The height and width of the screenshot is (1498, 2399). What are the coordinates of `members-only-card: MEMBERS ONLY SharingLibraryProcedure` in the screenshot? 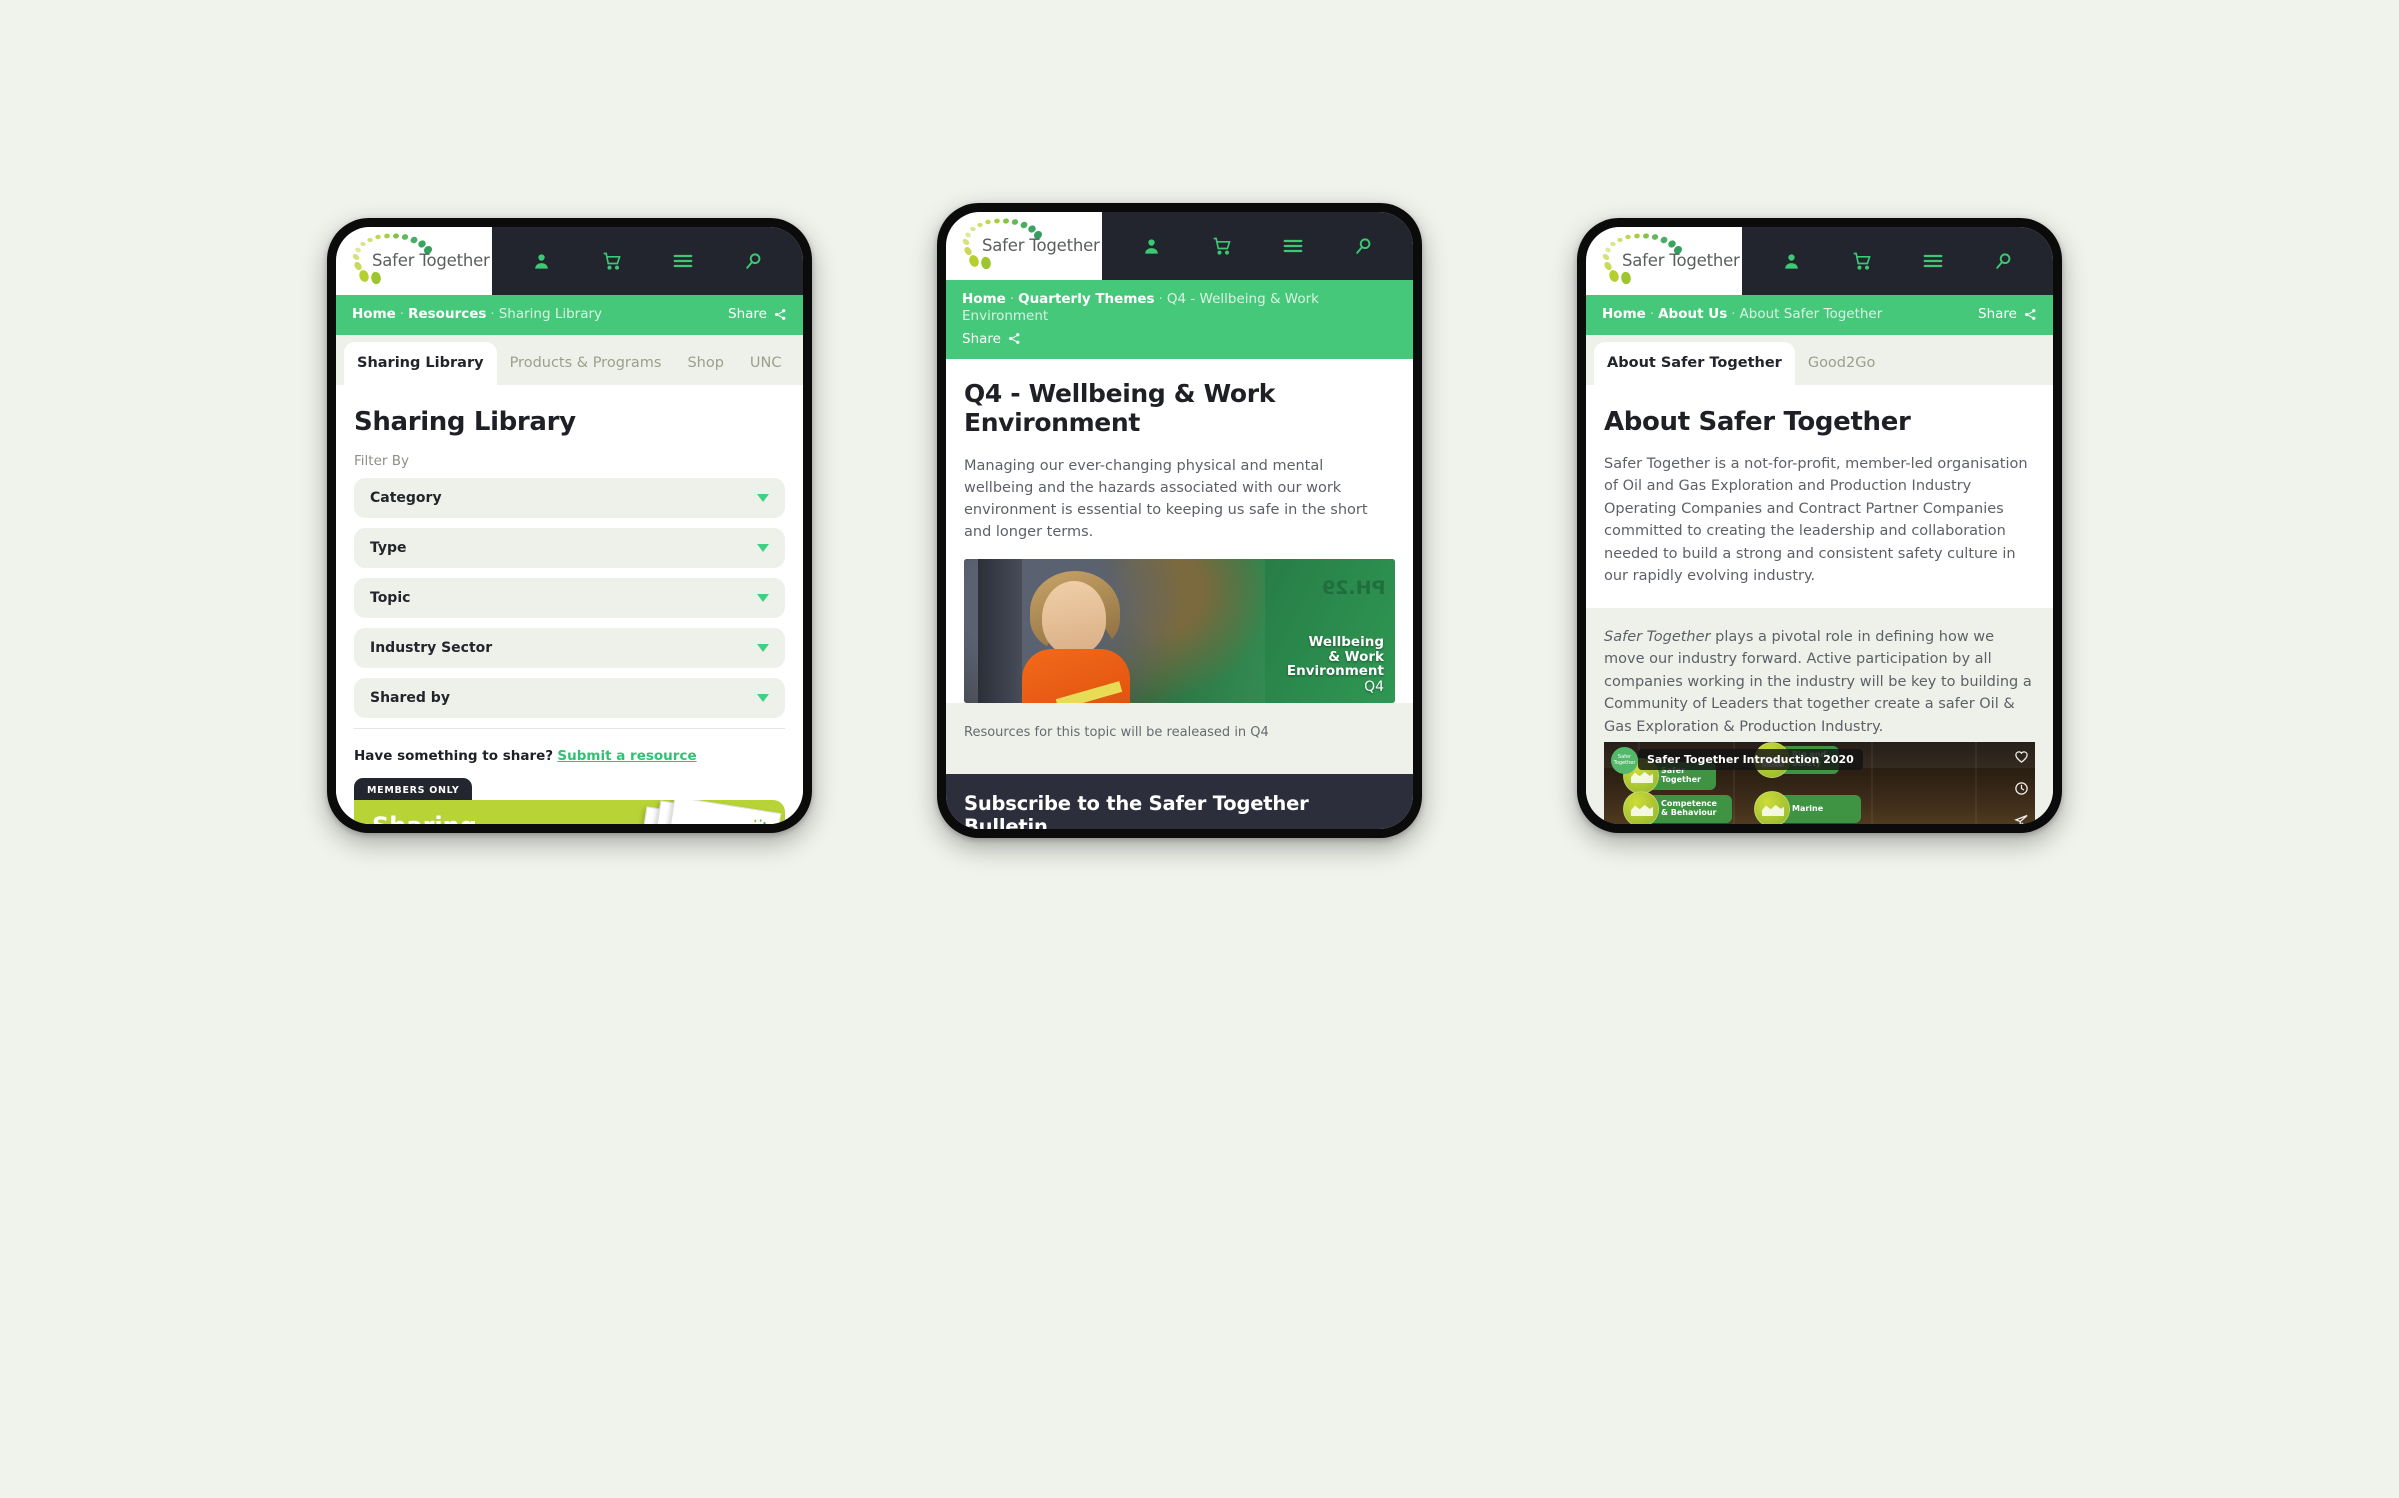 It's located at (569, 800).